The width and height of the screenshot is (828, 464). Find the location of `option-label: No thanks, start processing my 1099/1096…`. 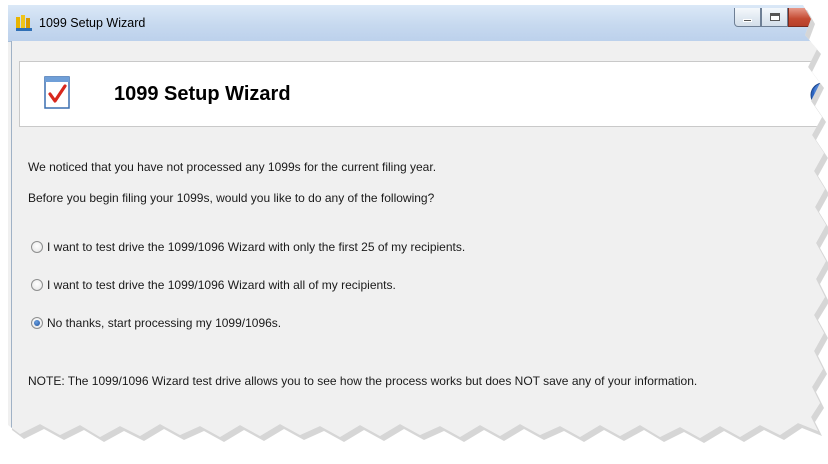

option-label: No thanks, start processing my 1099/1096… is located at coordinates (164, 323).